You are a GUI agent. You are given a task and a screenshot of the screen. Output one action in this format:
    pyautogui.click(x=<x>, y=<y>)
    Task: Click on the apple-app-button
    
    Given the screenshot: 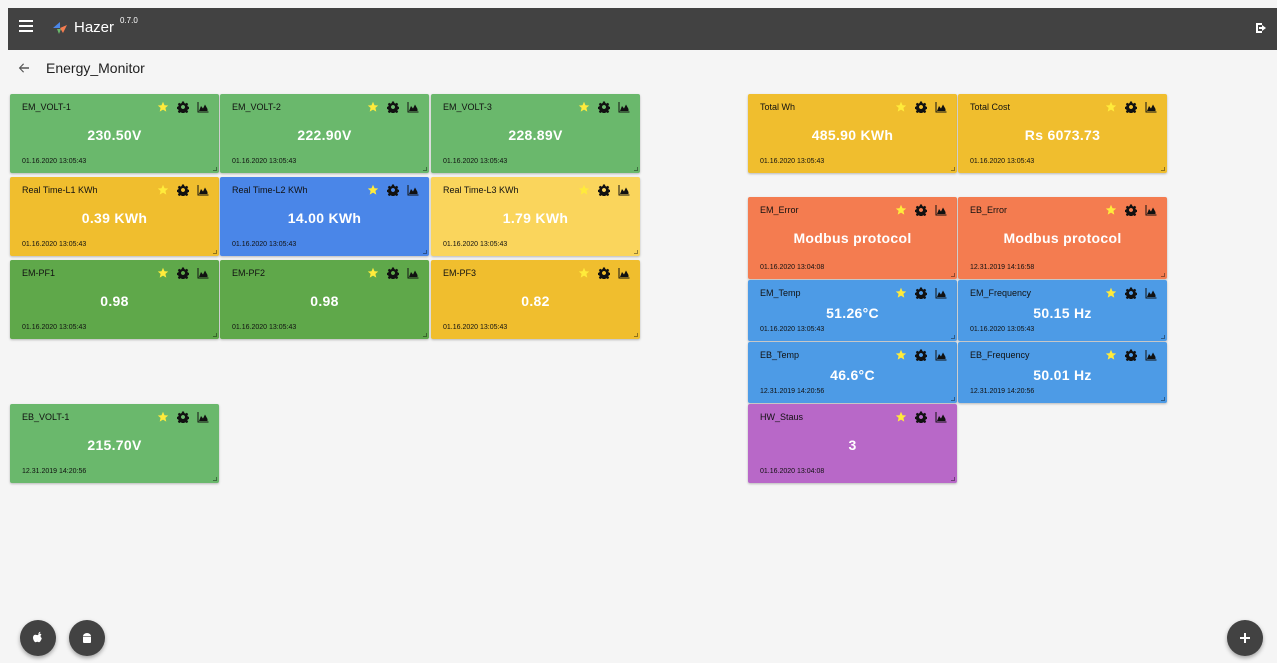 What is the action you would take?
    pyautogui.click(x=38, y=638)
    